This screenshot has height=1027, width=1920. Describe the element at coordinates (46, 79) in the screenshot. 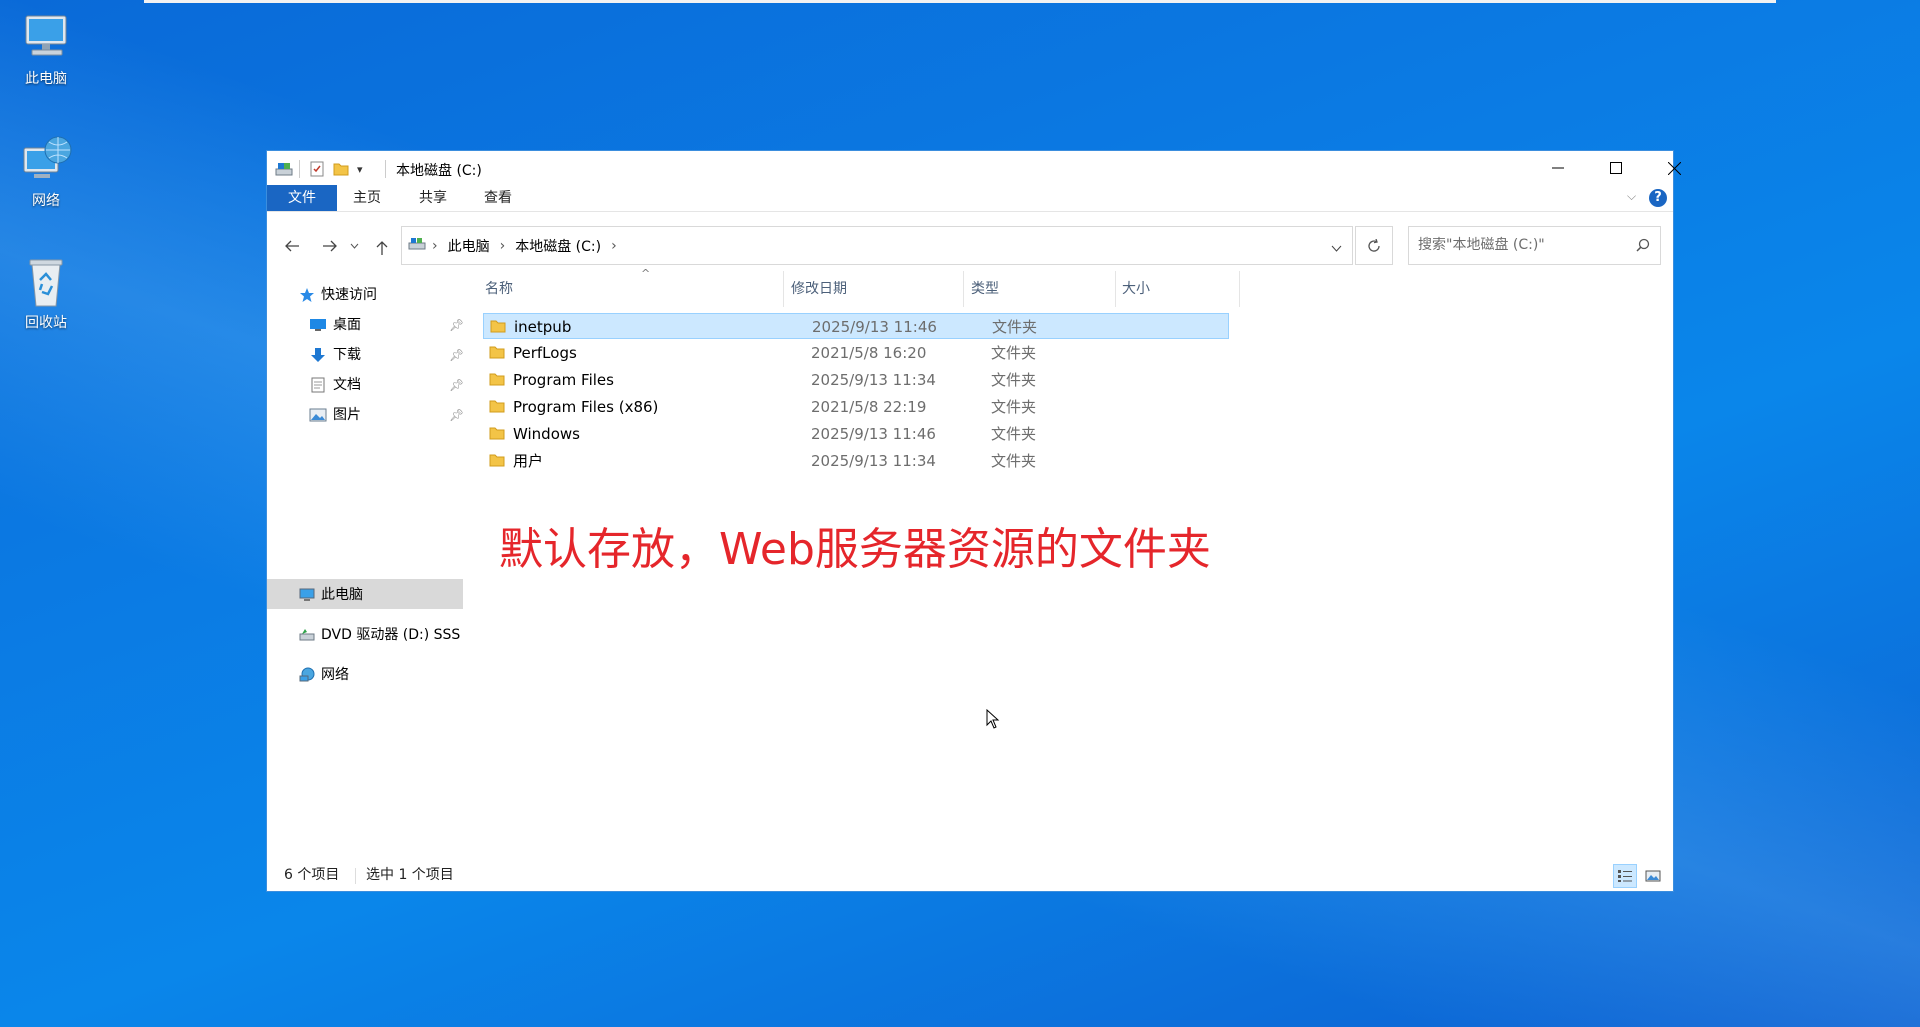

I see `desktop-icon-label: 此电脑` at that location.